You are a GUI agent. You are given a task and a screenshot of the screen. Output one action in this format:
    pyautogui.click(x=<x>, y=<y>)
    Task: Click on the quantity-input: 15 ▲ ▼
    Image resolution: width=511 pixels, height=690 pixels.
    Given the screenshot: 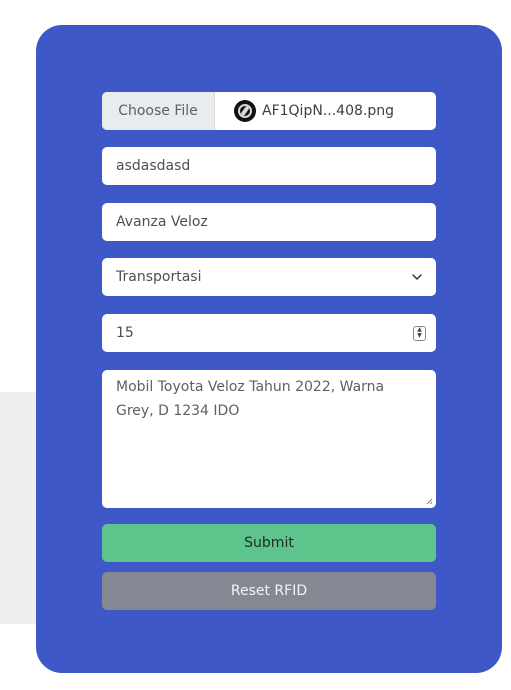 What is the action you would take?
    pyautogui.click(x=269, y=333)
    